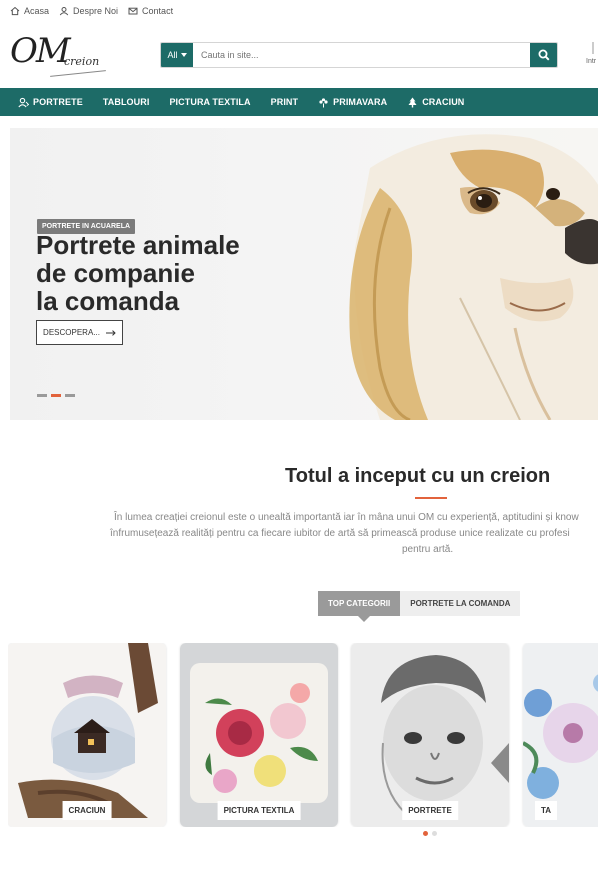 The image size is (598, 870). I want to click on nav-label: PORTRETE, so click(58, 102).